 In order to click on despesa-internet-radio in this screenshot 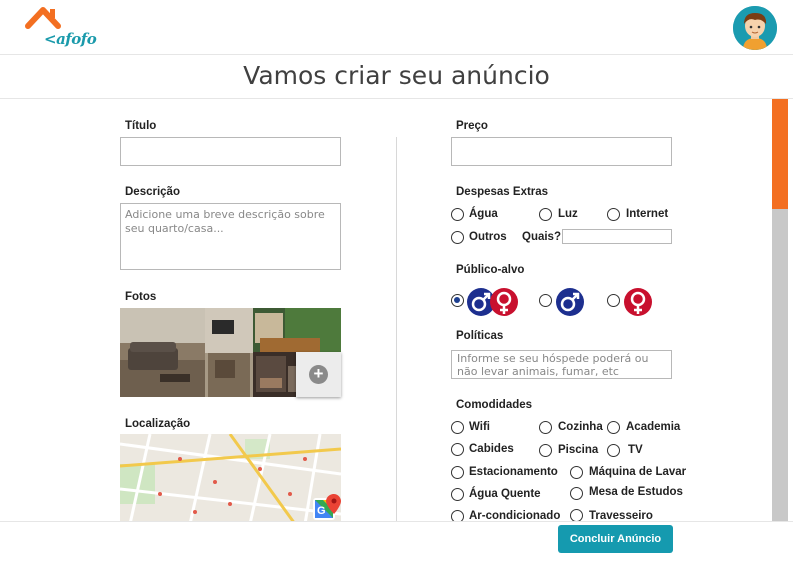, I will do `click(613, 214)`.